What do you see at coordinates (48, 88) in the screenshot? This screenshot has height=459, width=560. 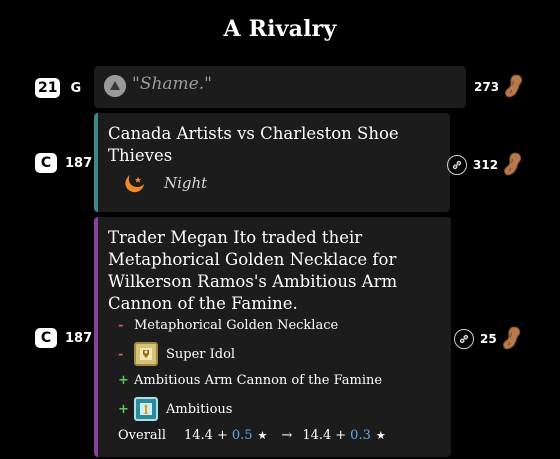 I see `day-badge: 21` at bounding box center [48, 88].